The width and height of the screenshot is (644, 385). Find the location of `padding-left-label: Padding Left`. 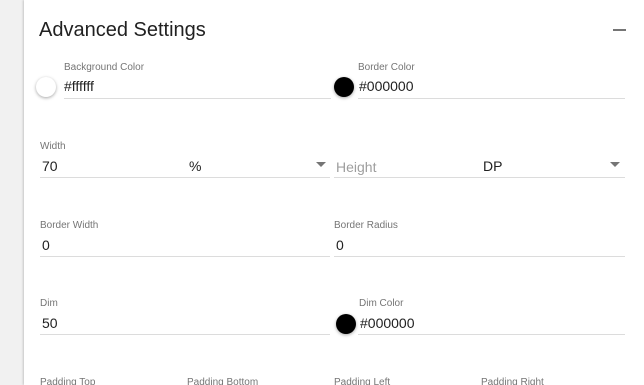

padding-left-label: Padding Left is located at coordinates (362, 381).